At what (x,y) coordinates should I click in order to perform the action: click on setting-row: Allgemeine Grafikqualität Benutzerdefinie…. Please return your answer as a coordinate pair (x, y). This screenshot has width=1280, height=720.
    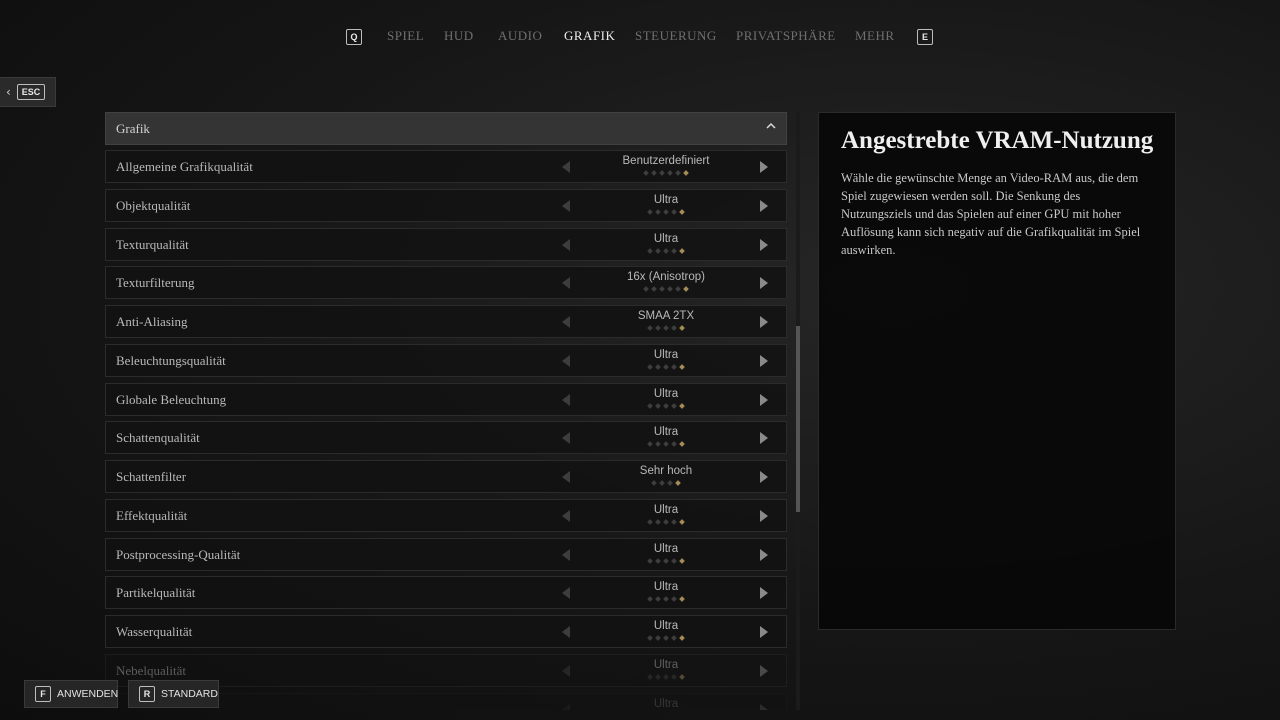
    Looking at the image, I should click on (446, 166).